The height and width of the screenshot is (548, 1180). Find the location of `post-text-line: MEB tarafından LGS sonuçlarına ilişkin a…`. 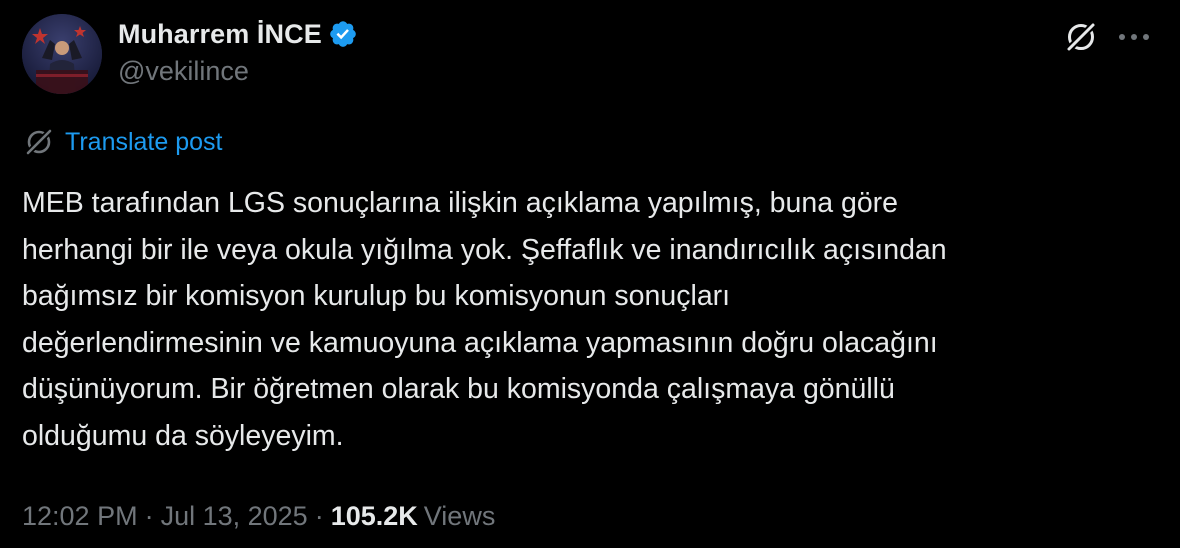

post-text-line: MEB tarafından LGS sonuçlarına ilişkin a… is located at coordinates (460, 203).